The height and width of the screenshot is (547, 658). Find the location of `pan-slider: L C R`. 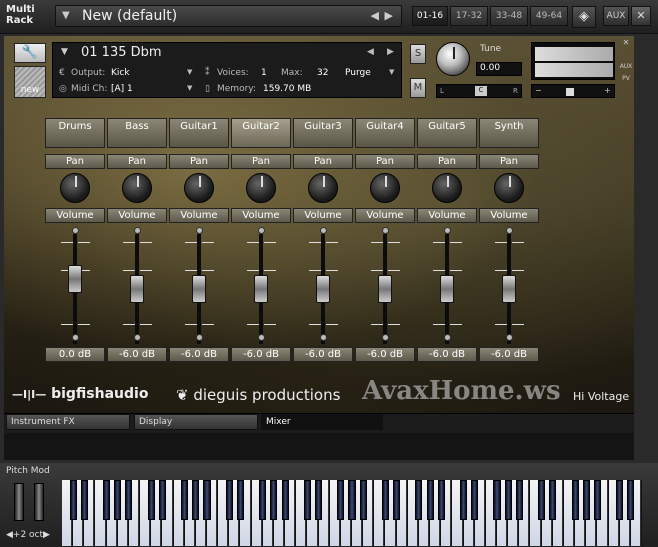

pan-slider: L C R is located at coordinates (479, 91).